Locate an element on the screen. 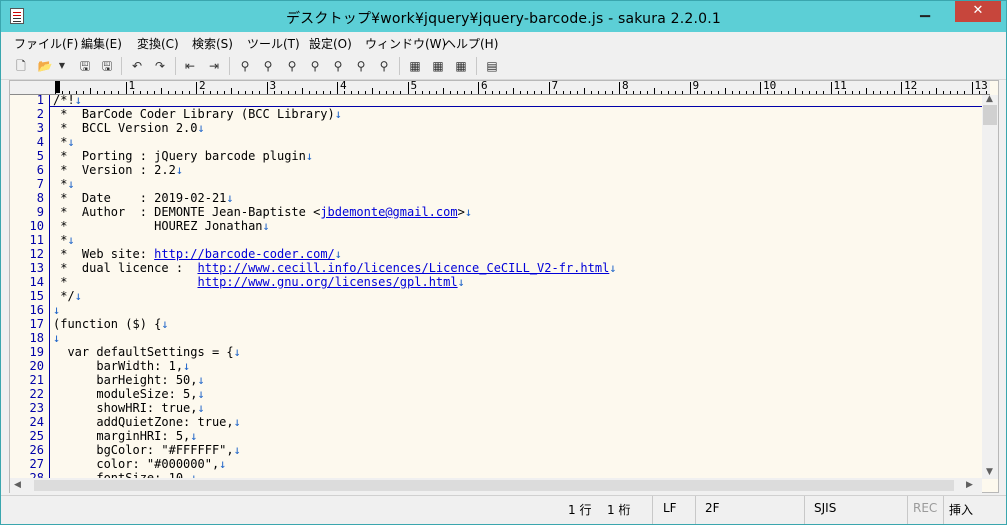 The height and width of the screenshot is (525, 1007). line-number: 15 is located at coordinates (27, 296).